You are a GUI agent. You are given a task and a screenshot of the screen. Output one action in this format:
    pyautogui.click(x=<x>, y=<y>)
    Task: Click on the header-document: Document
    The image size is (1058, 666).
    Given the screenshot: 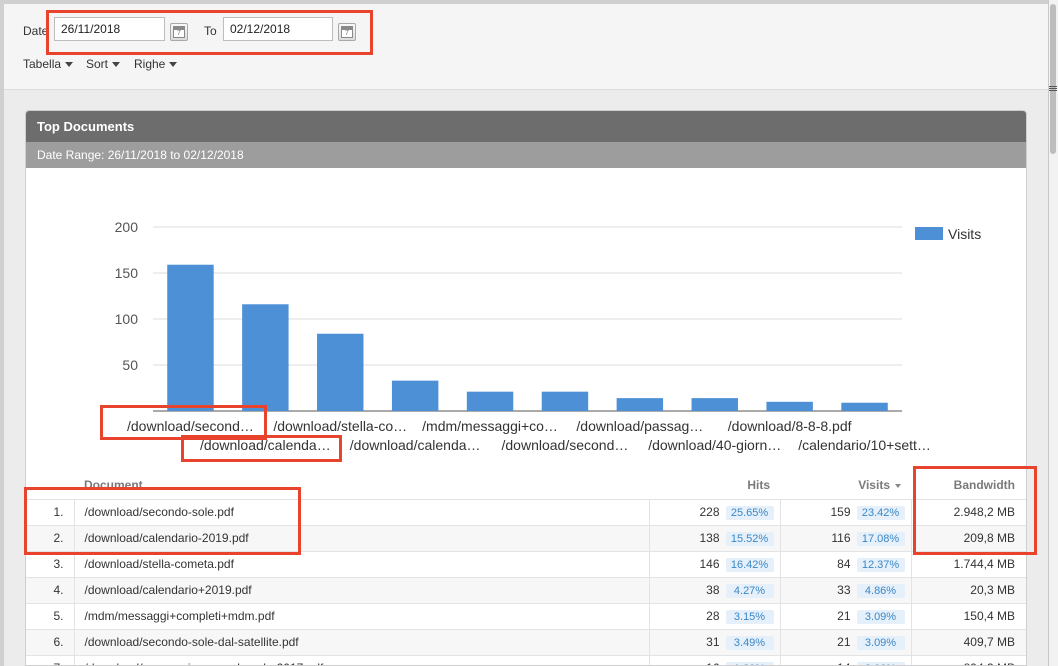 What is the action you would take?
    pyautogui.click(x=361, y=485)
    